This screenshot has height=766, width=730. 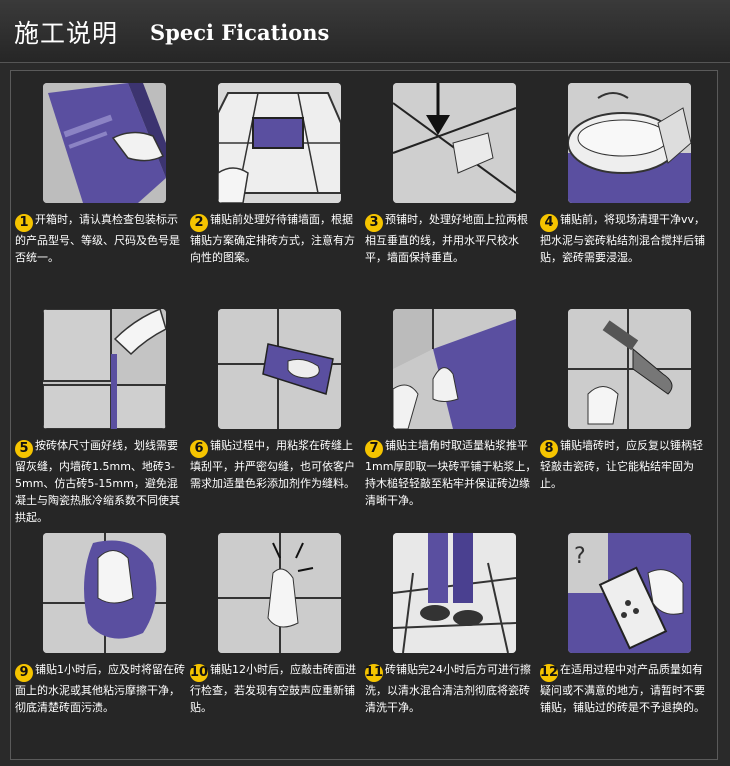 I want to click on step-number-badge: 8, so click(x=549, y=449).